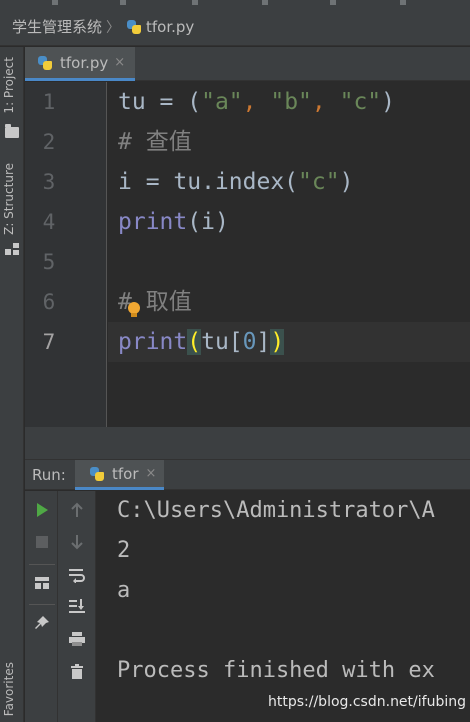  I want to click on soft-wrap-button, so click(77, 575).